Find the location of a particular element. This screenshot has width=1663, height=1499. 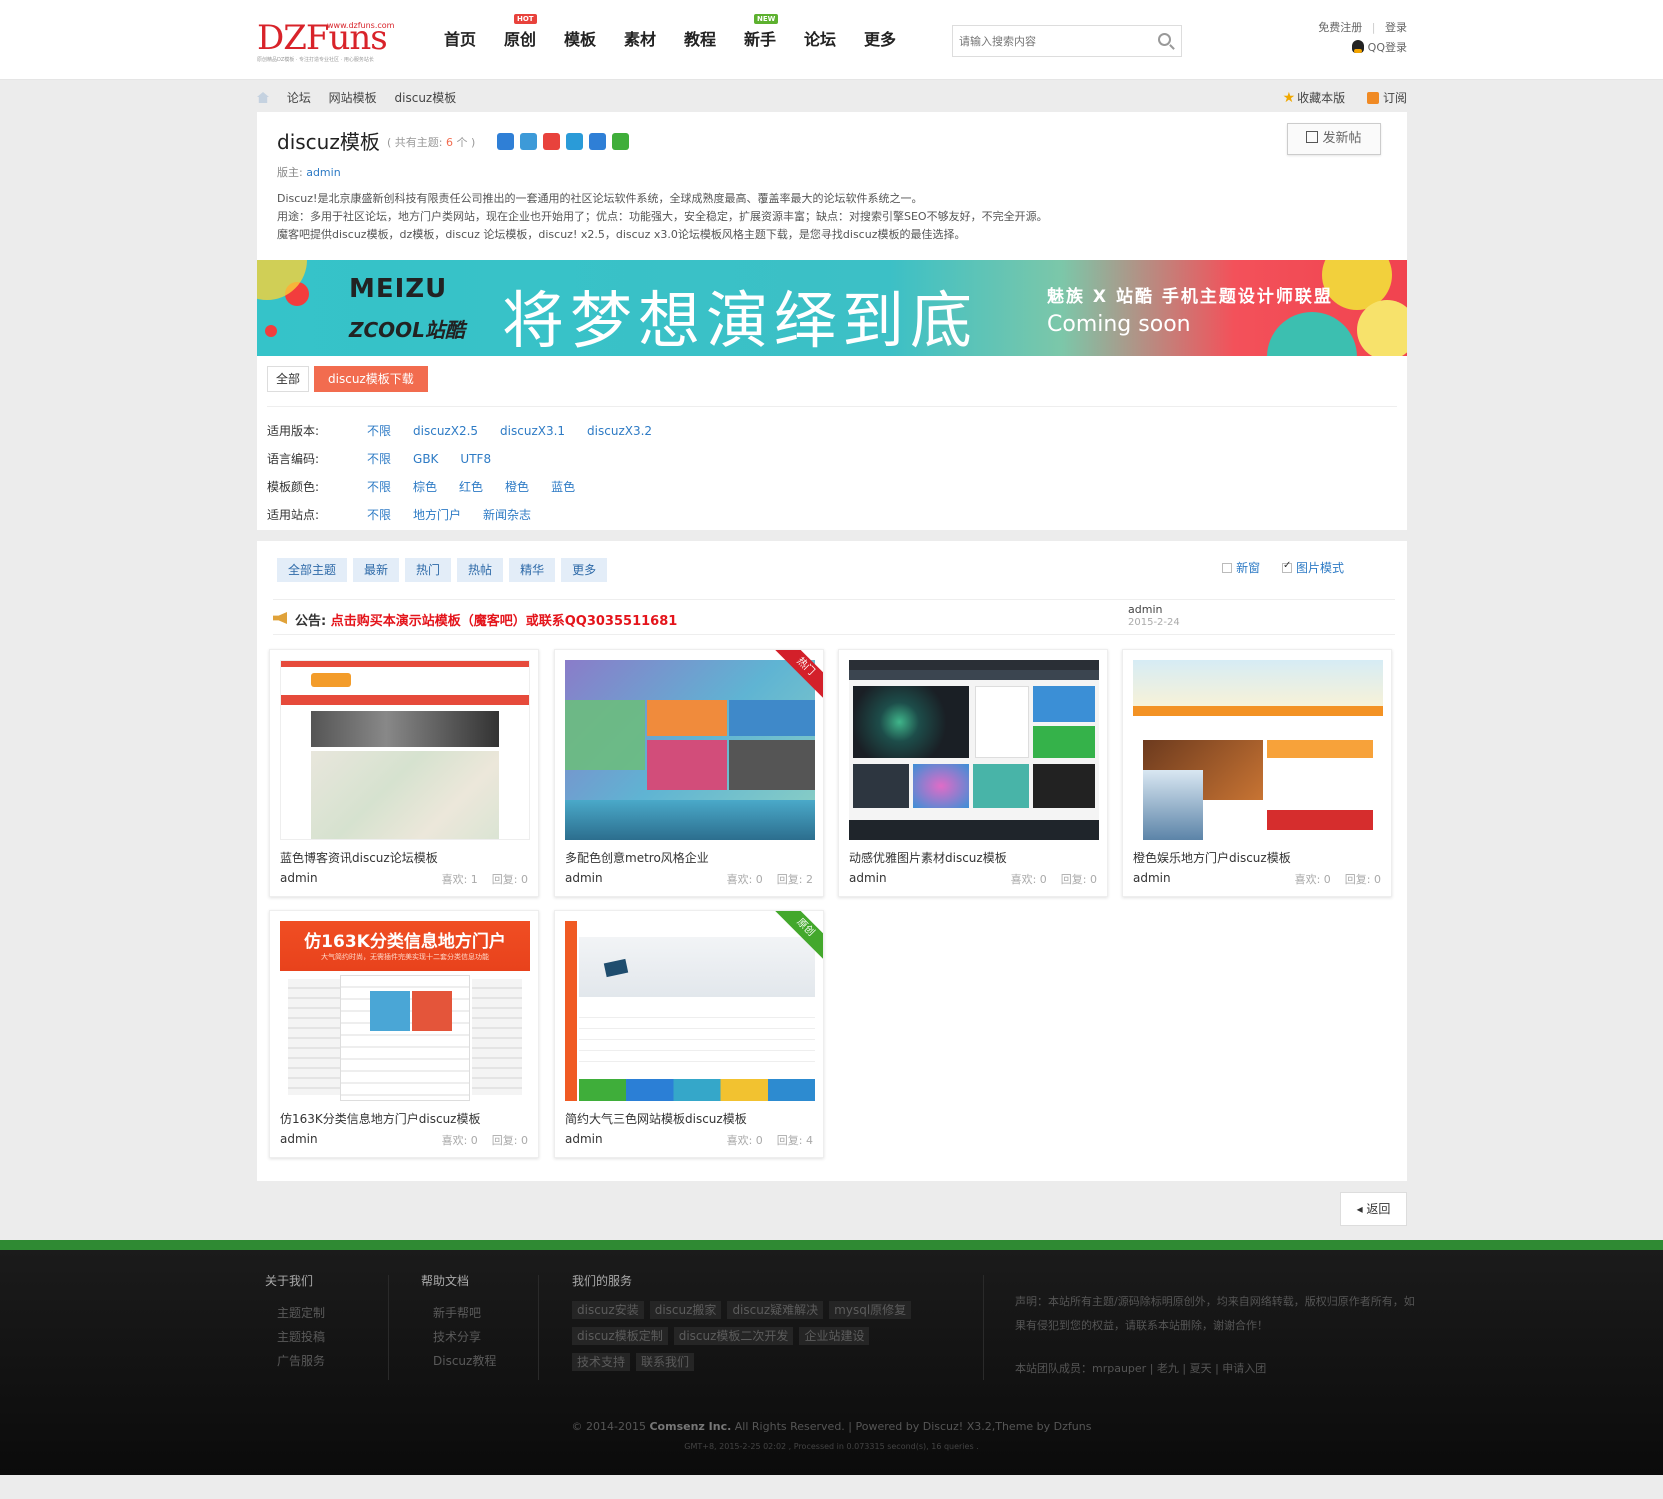

thread-title: 简约大气三色网站模板discuz模板 is located at coordinates (656, 1118).